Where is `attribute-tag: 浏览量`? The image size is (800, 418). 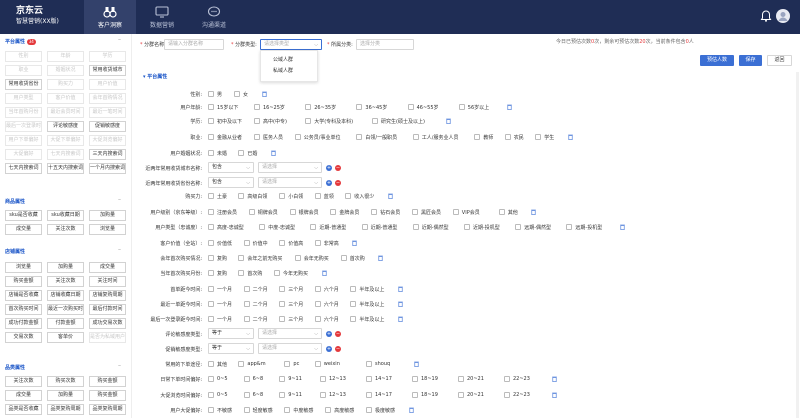 attribute-tag: 浏览量 is located at coordinates (107, 229).